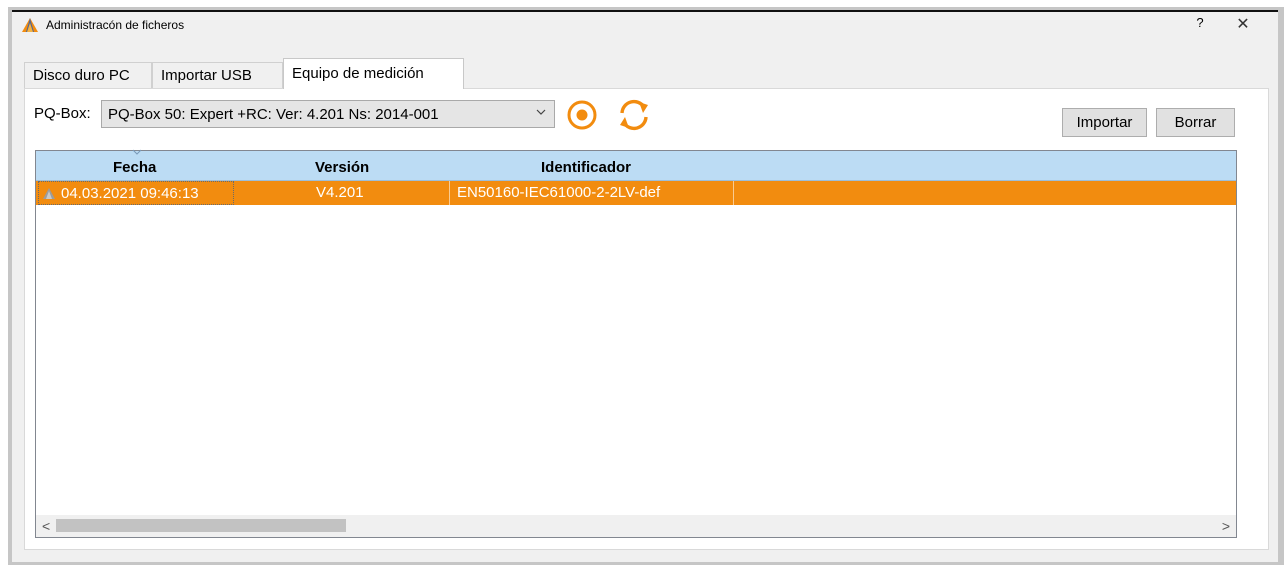 The height and width of the screenshot is (570, 1286). I want to click on refresh-icon, so click(634, 115).